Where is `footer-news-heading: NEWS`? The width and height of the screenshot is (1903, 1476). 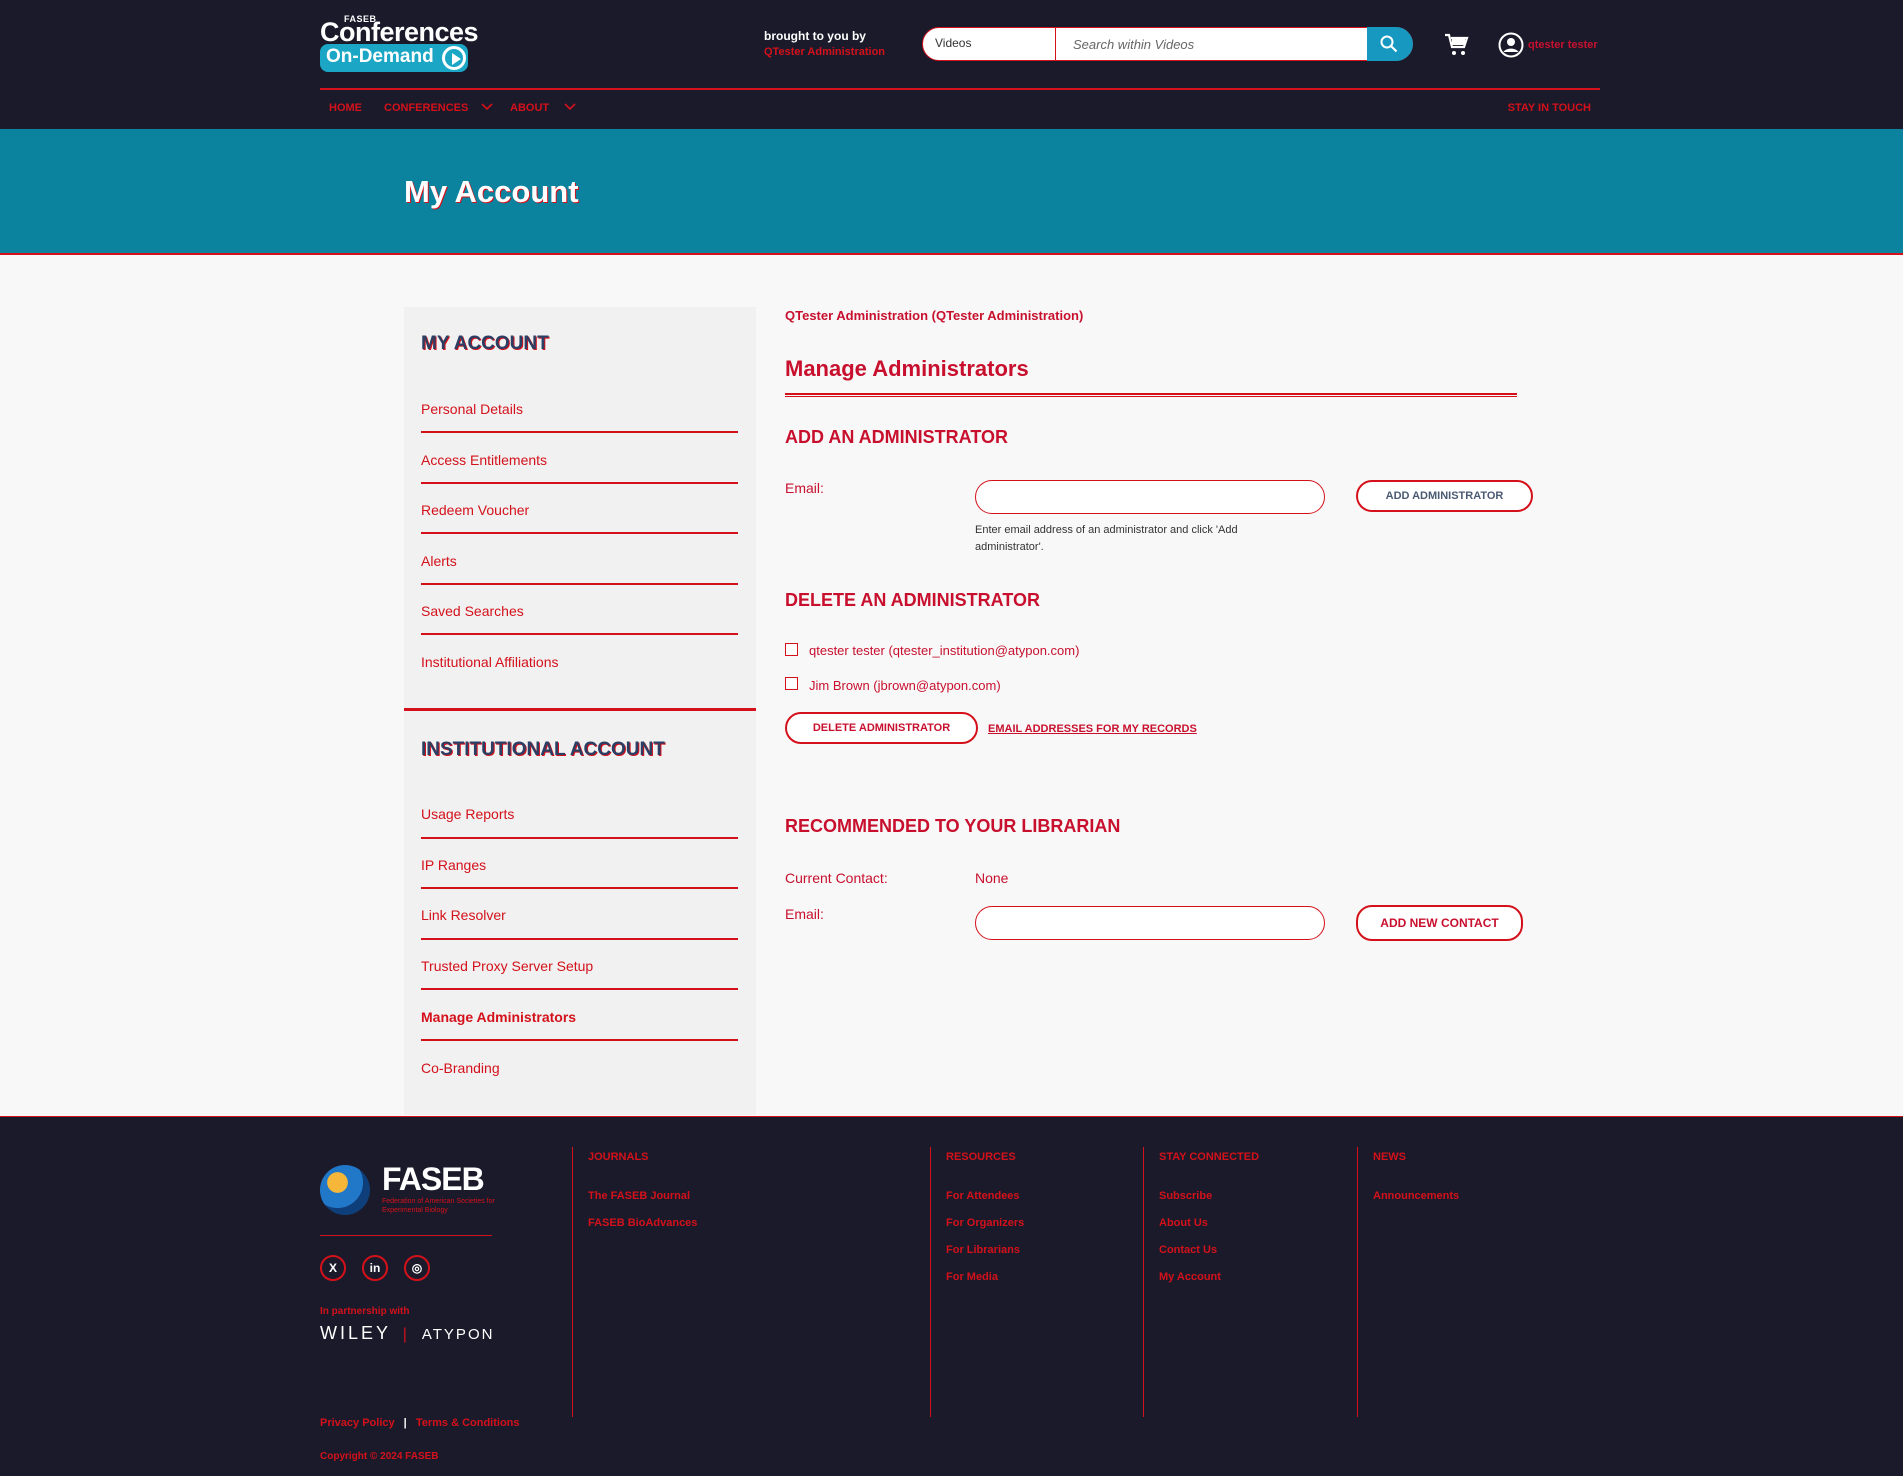
footer-news-heading: NEWS is located at coordinates (1389, 1157).